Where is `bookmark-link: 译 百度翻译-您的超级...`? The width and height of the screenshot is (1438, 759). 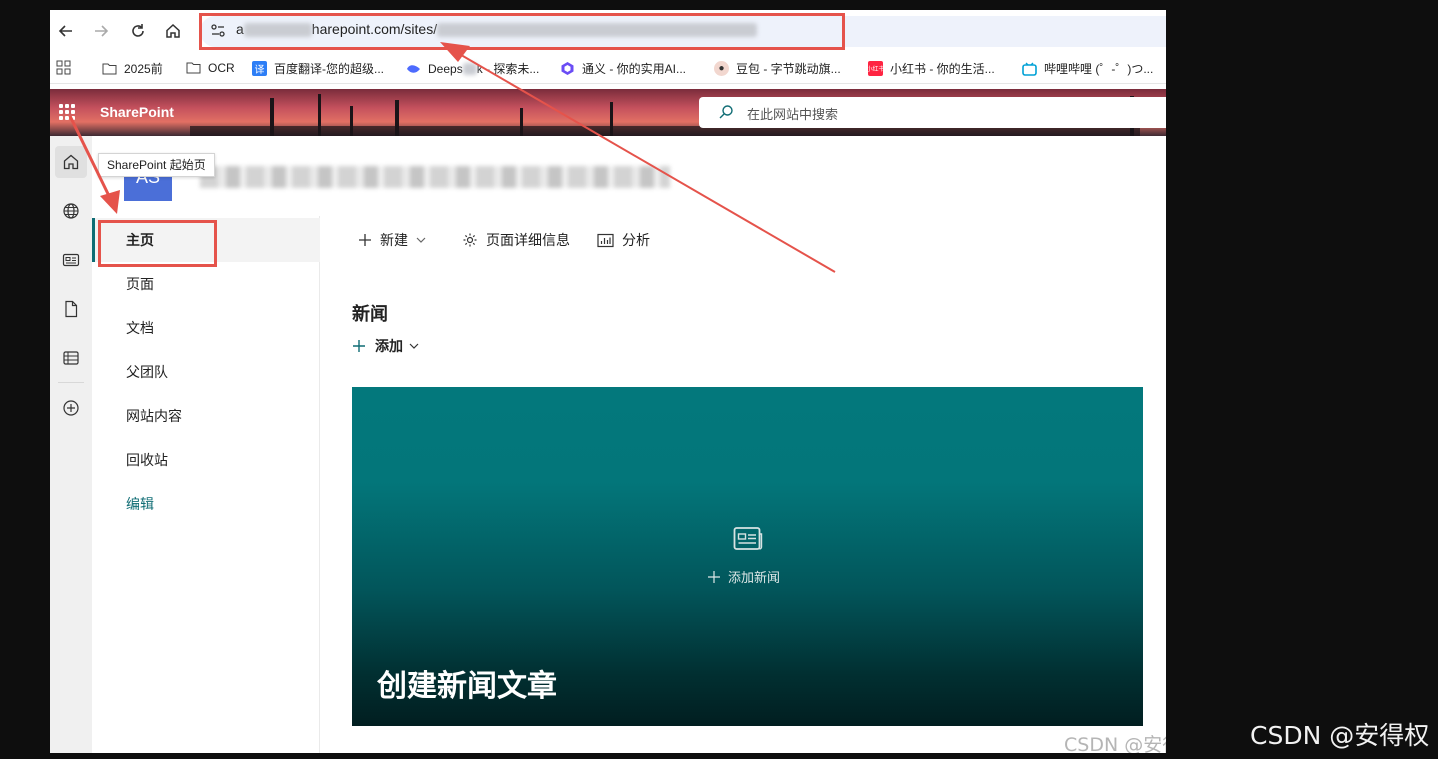 bookmark-link: 译 百度翻译-您的超级... is located at coordinates (318, 68).